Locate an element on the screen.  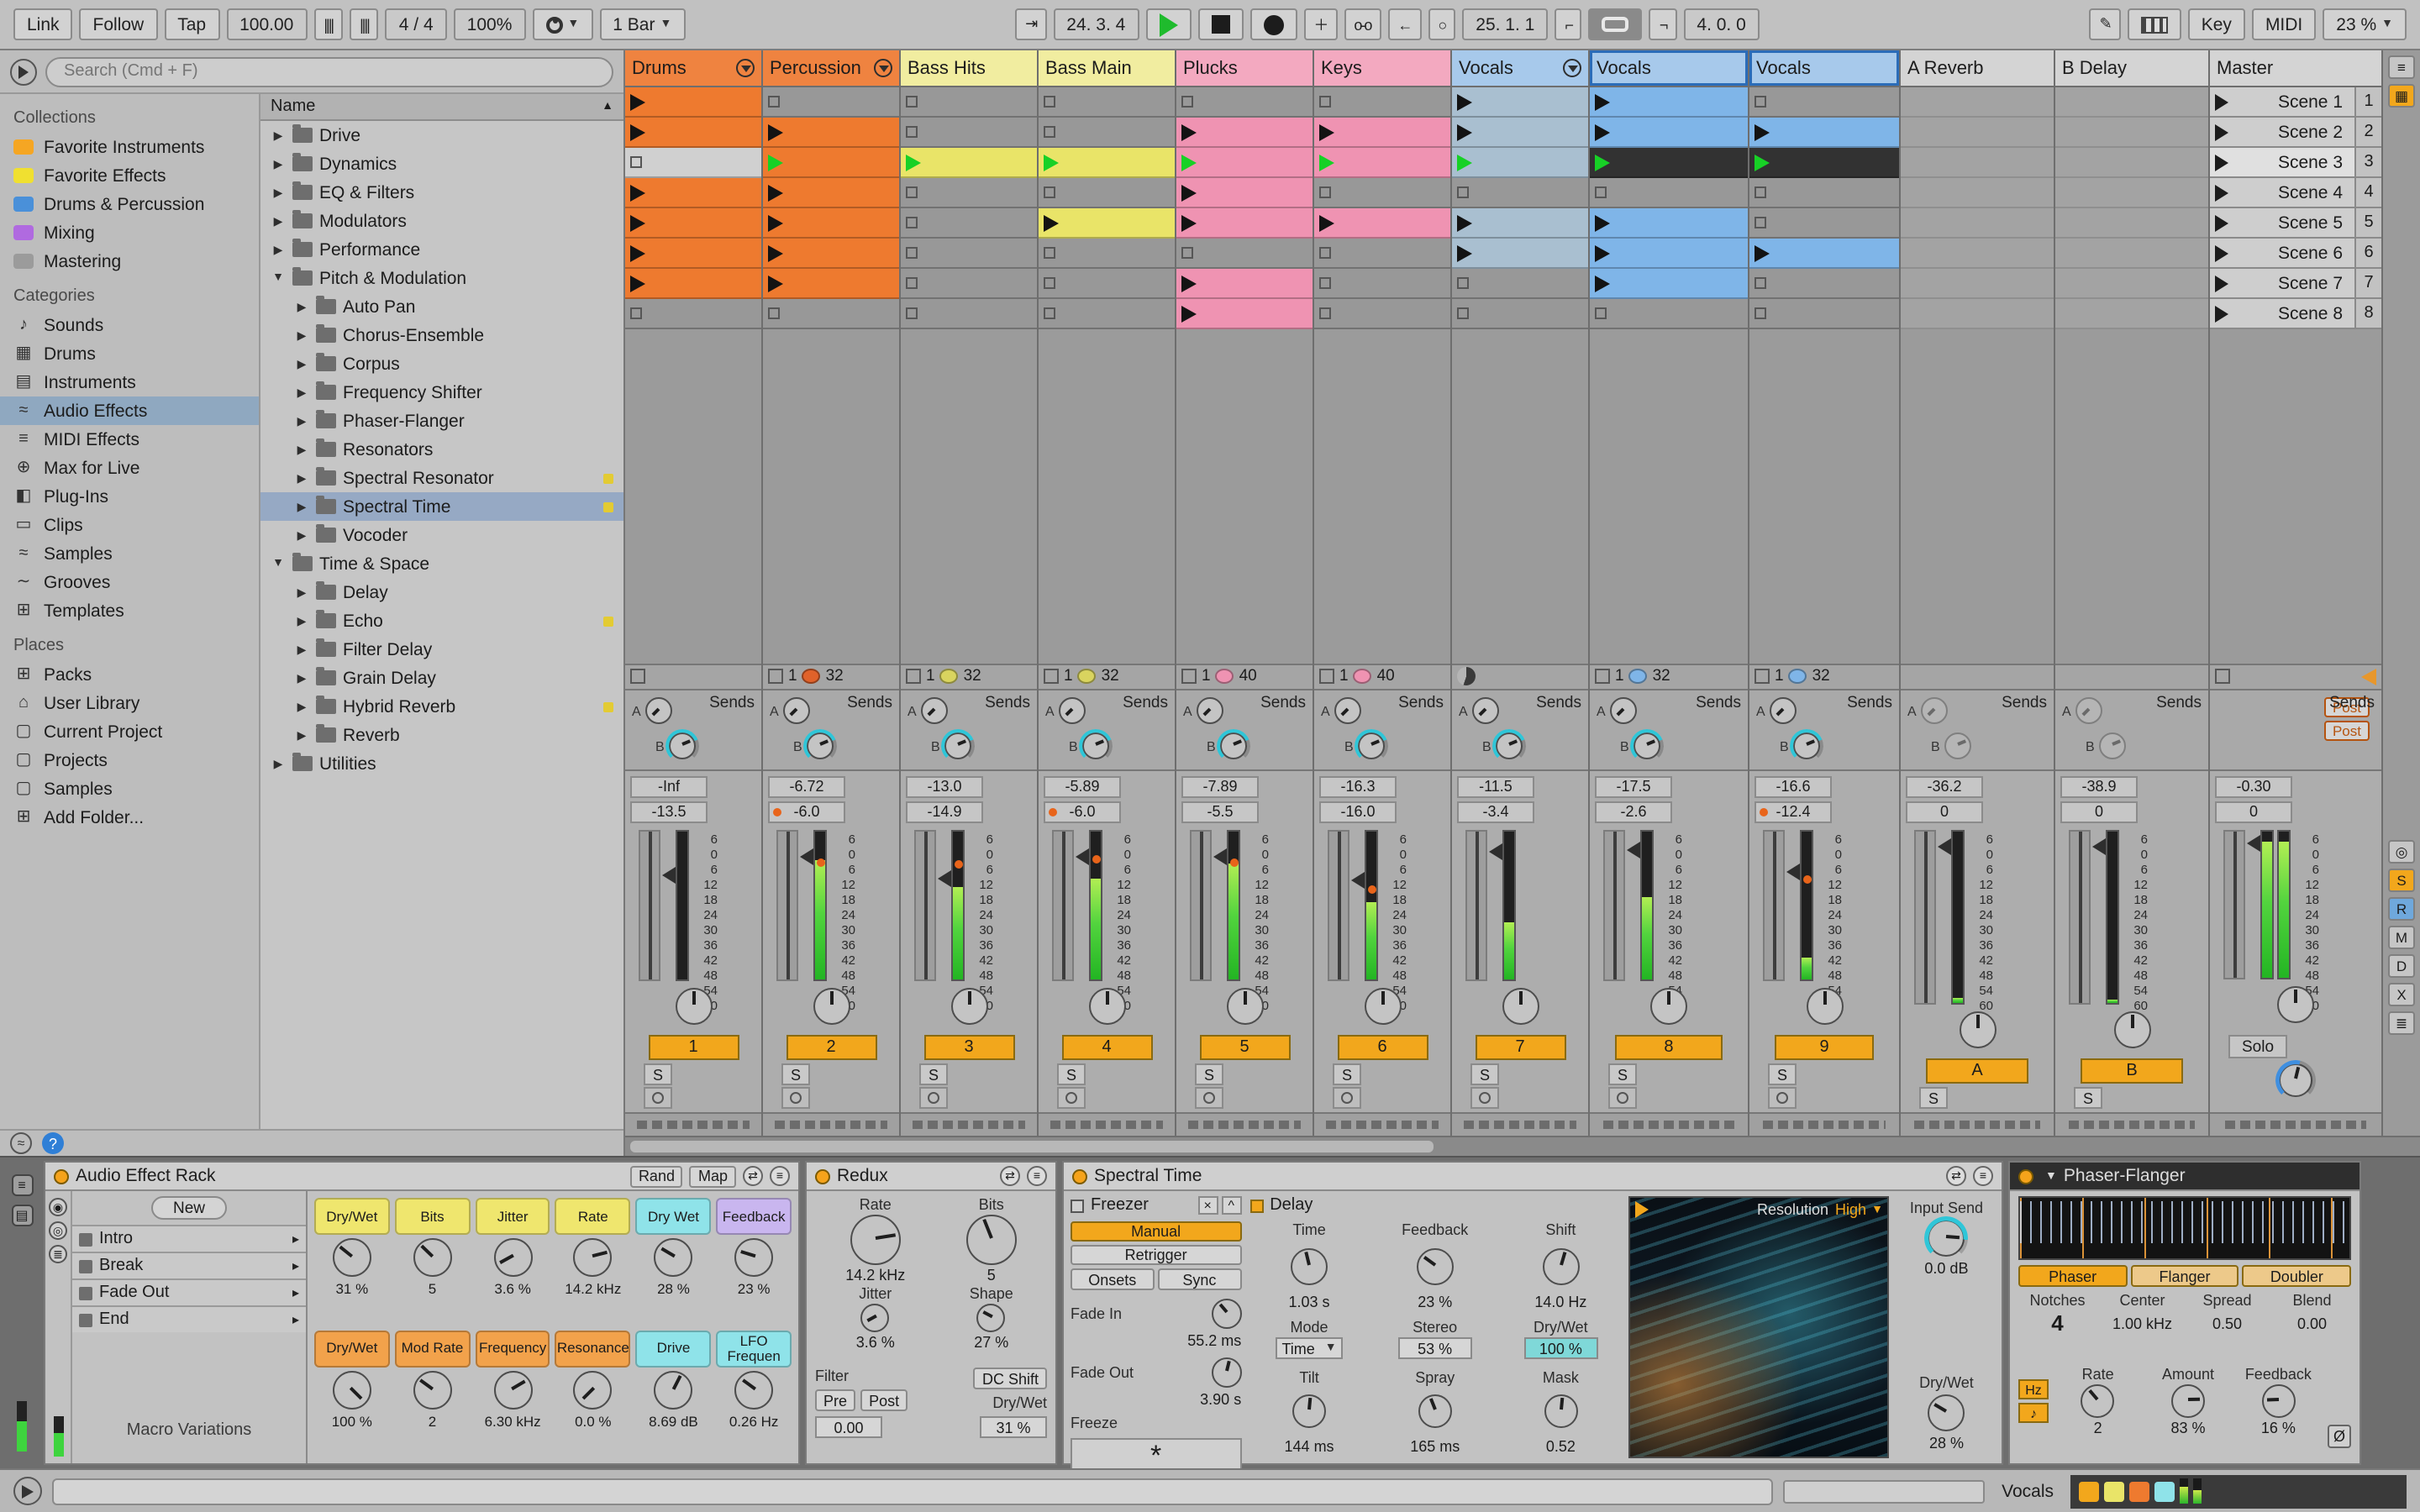
track-header: B Delay is located at coordinates (2131, 68).